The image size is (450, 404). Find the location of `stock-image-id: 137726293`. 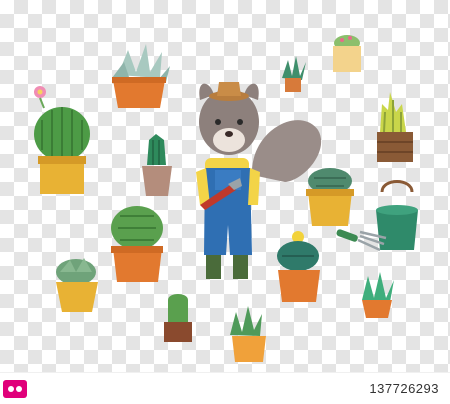

stock-image-id: 137726293 is located at coordinates (404, 388).